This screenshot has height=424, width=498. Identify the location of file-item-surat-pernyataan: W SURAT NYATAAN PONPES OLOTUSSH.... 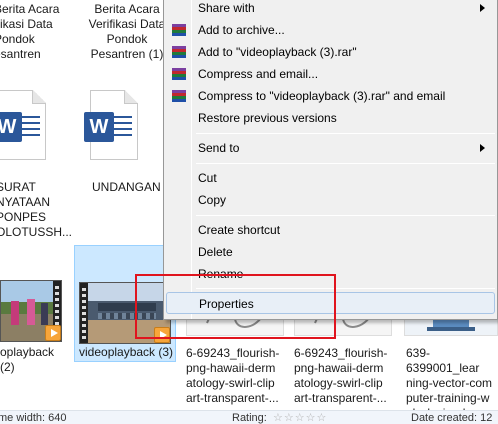
(36, 164).